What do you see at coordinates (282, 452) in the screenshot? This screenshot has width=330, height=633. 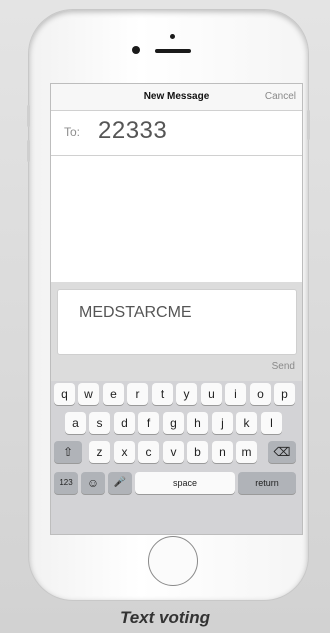 I see `backspace-key: ⌫` at bounding box center [282, 452].